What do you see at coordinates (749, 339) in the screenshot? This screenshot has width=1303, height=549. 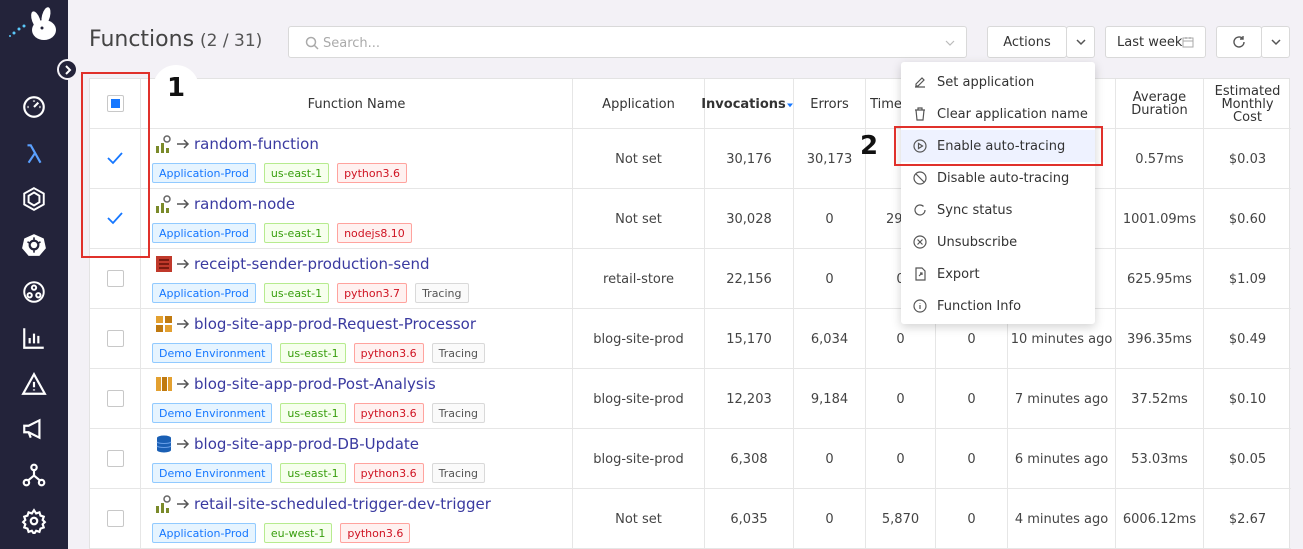 I see `invocations-cell: 15,170` at bounding box center [749, 339].